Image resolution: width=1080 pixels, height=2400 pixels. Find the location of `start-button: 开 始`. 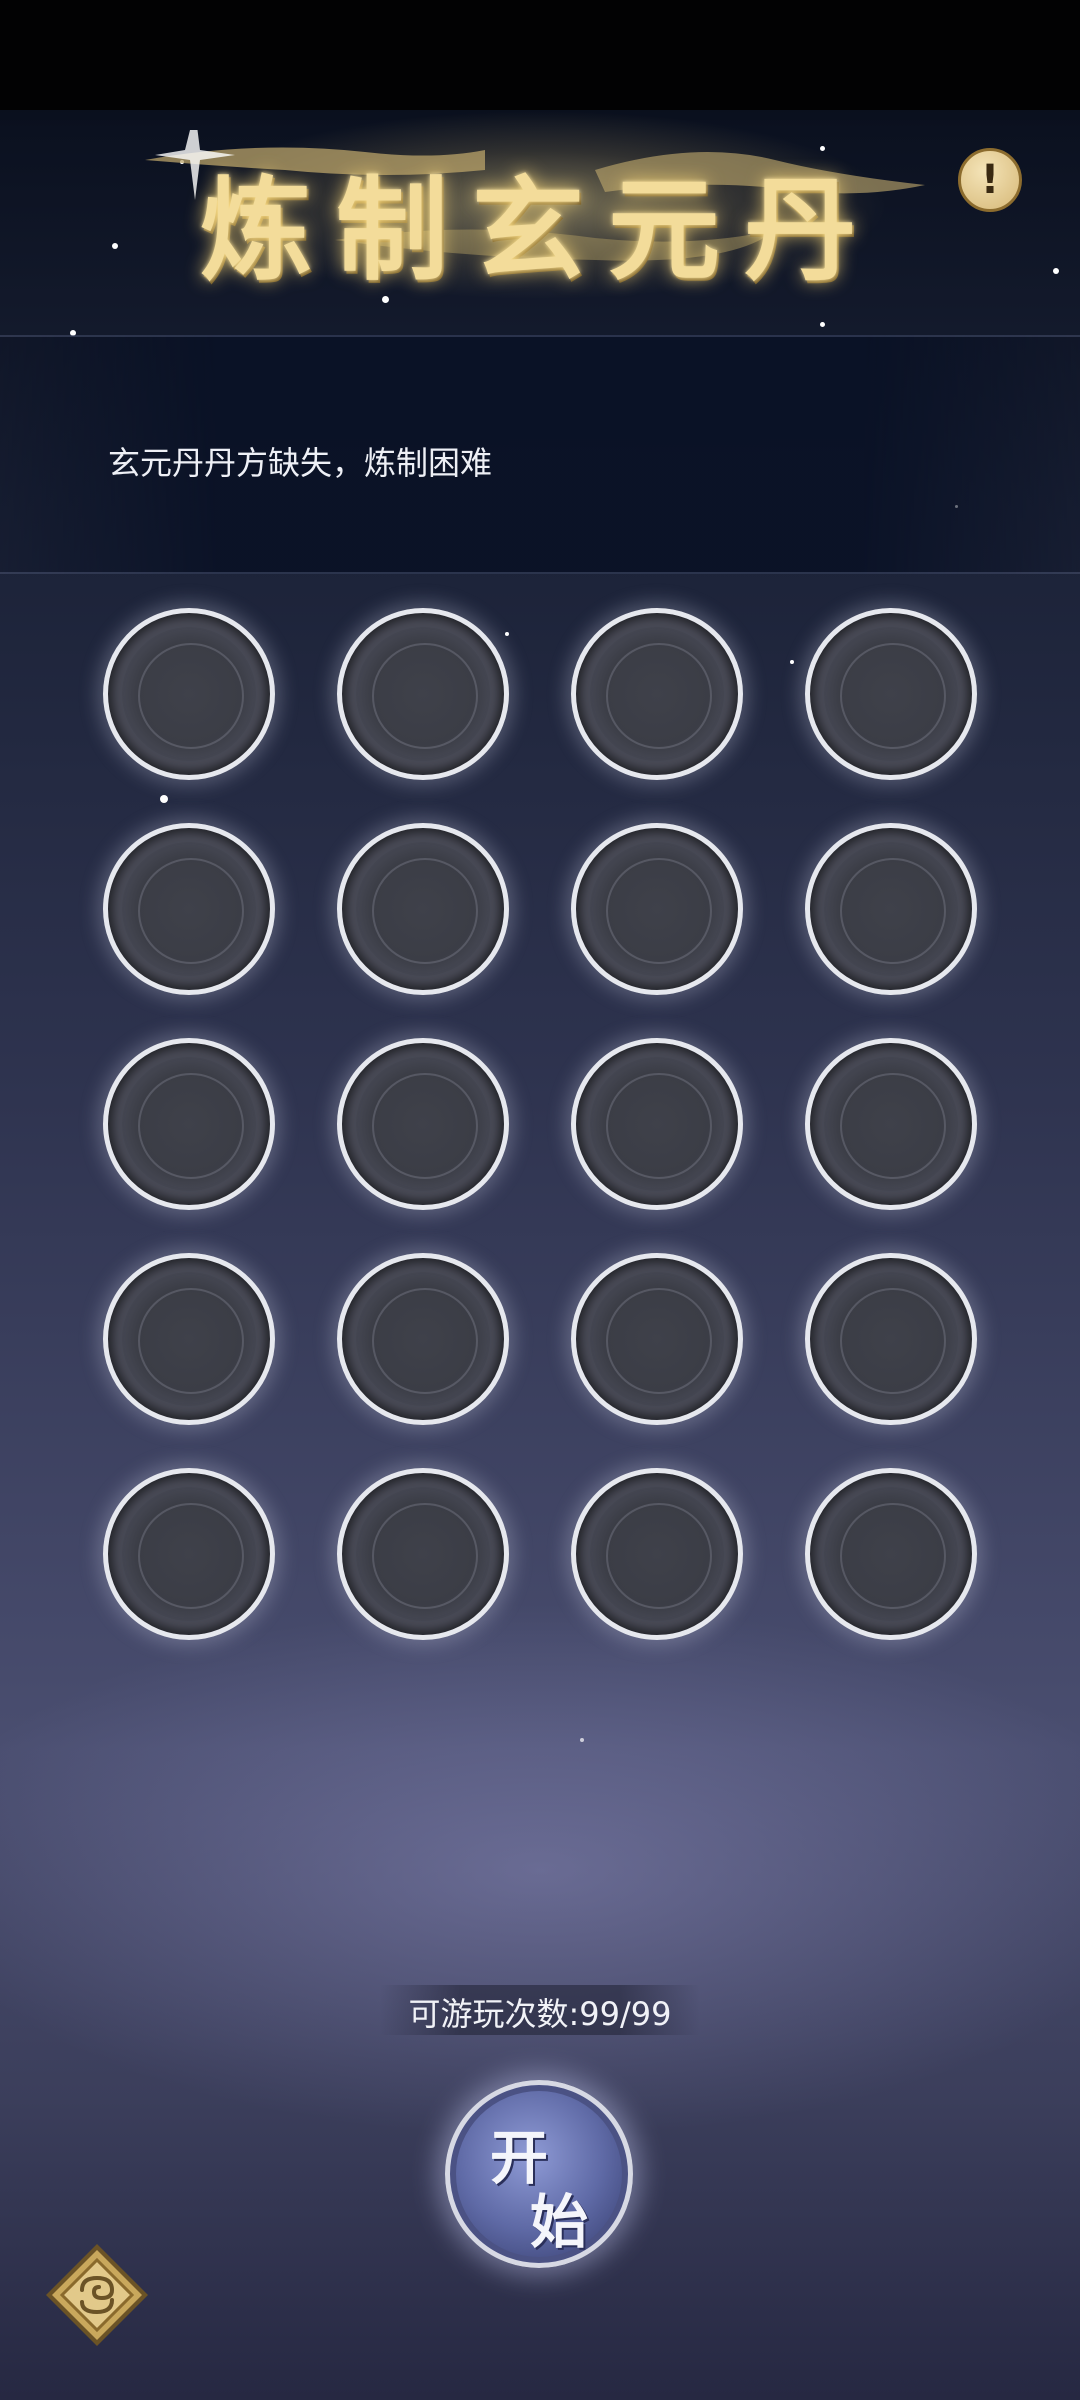

start-button: 开 始 is located at coordinates (539, 2174).